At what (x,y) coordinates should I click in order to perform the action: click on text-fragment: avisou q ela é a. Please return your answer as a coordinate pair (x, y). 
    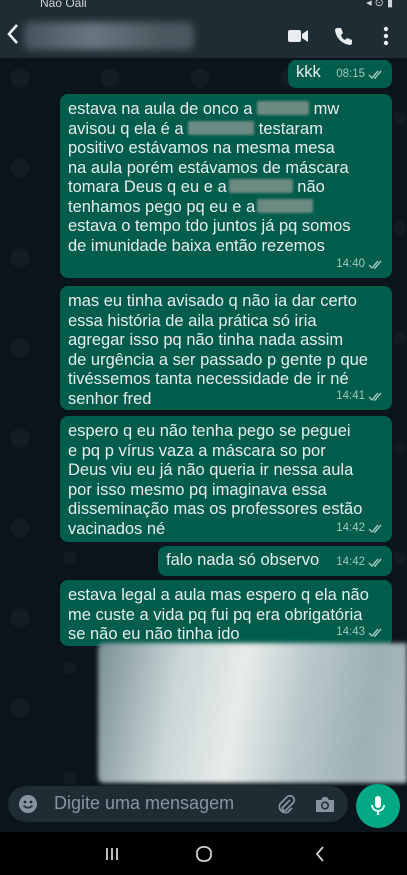
    Looking at the image, I should click on (126, 128).